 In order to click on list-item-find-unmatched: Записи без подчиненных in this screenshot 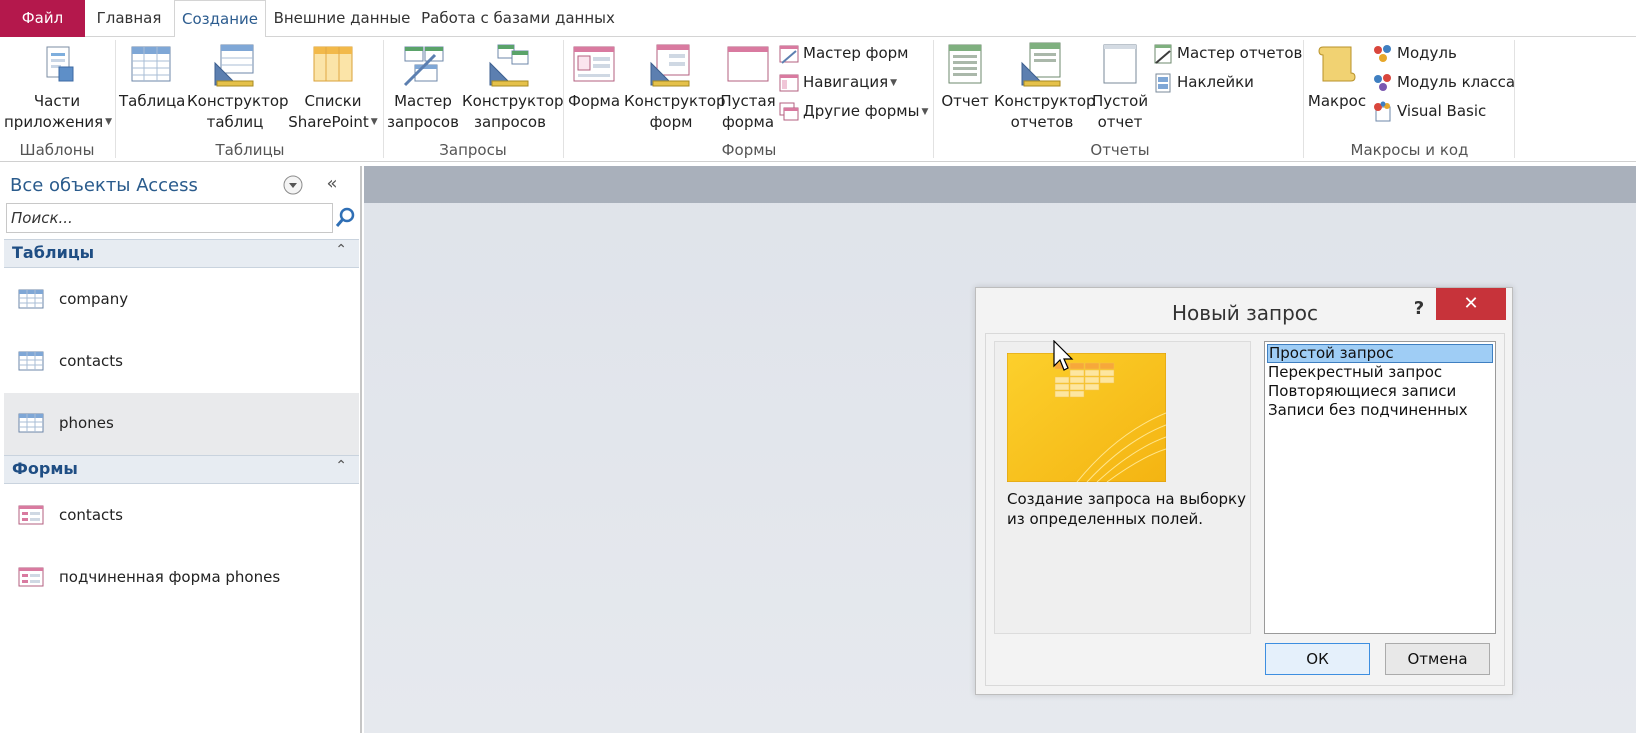, I will do `click(1367, 410)`.